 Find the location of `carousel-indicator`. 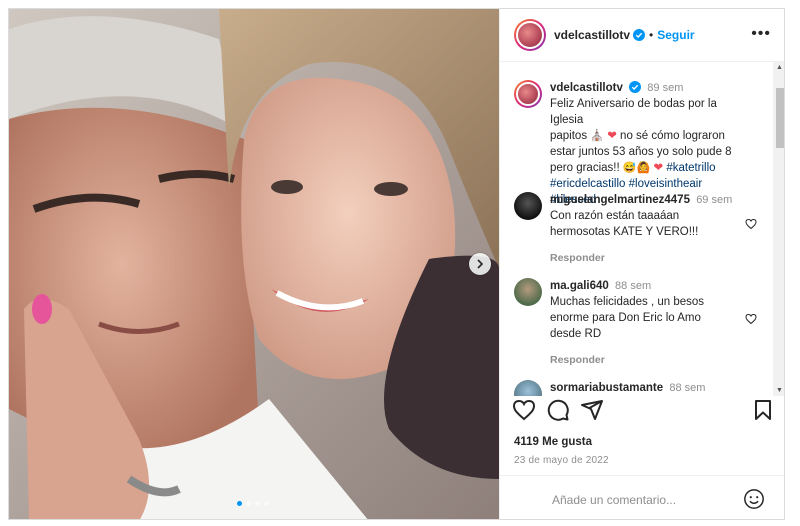

carousel-indicator is located at coordinates (253, 503).